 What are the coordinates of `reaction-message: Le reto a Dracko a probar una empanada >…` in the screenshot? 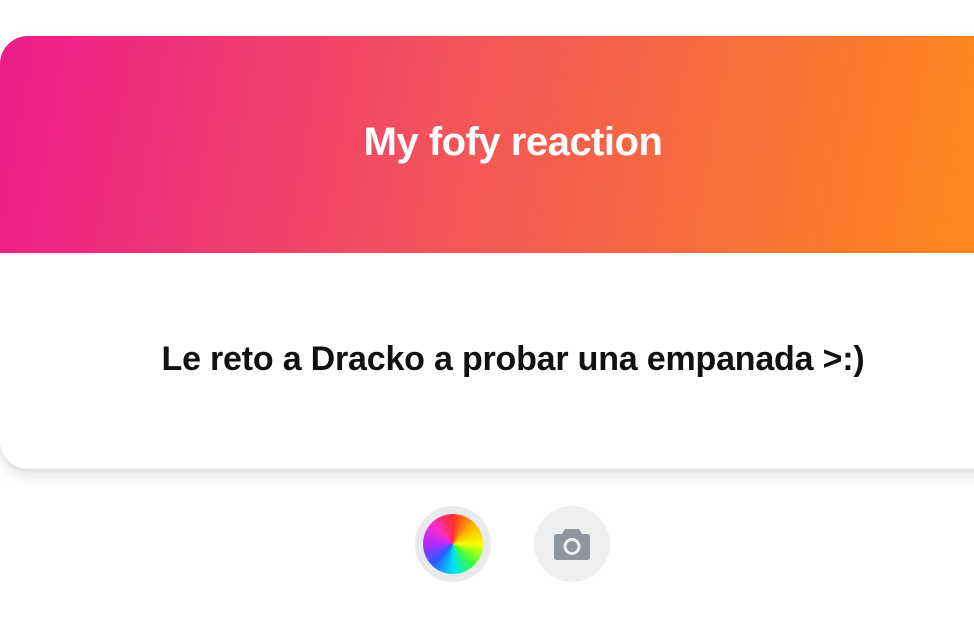 It's located at (487, 359).